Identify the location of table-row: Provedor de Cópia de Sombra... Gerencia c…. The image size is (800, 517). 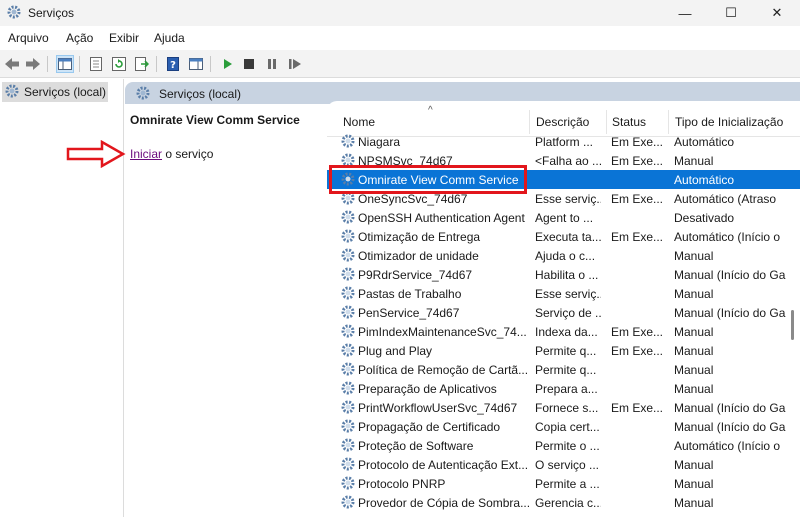
(563, 502).